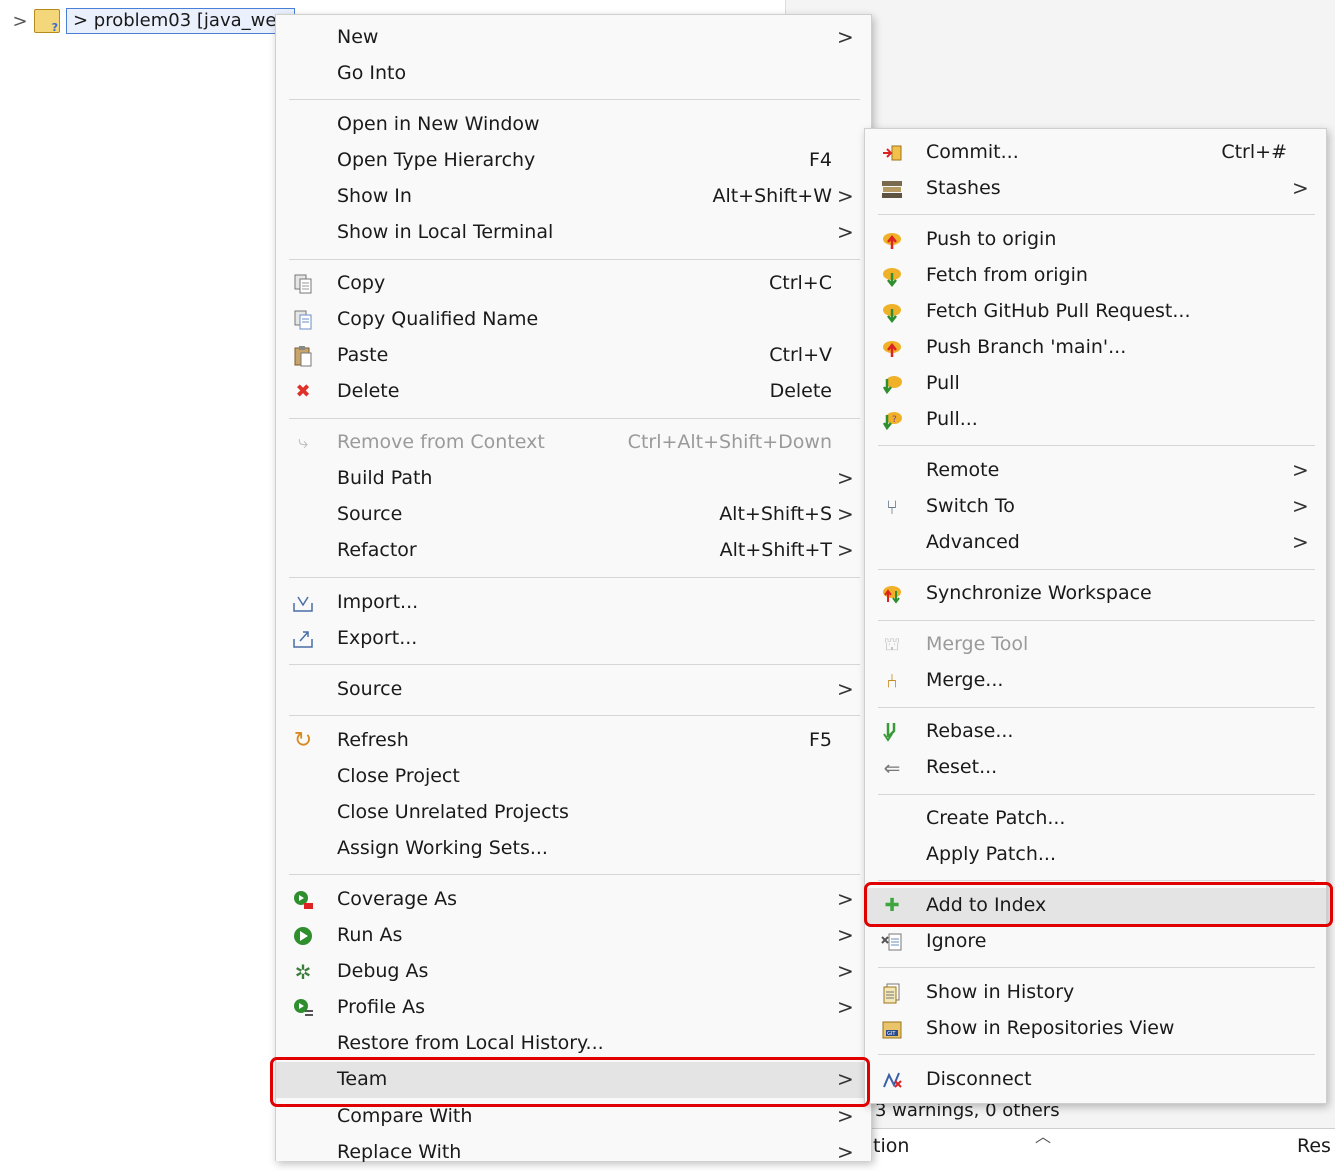 The image size is (1335, 1171). I want to click on menu-item-show-in-history: Show in History, so click(1095, 993).